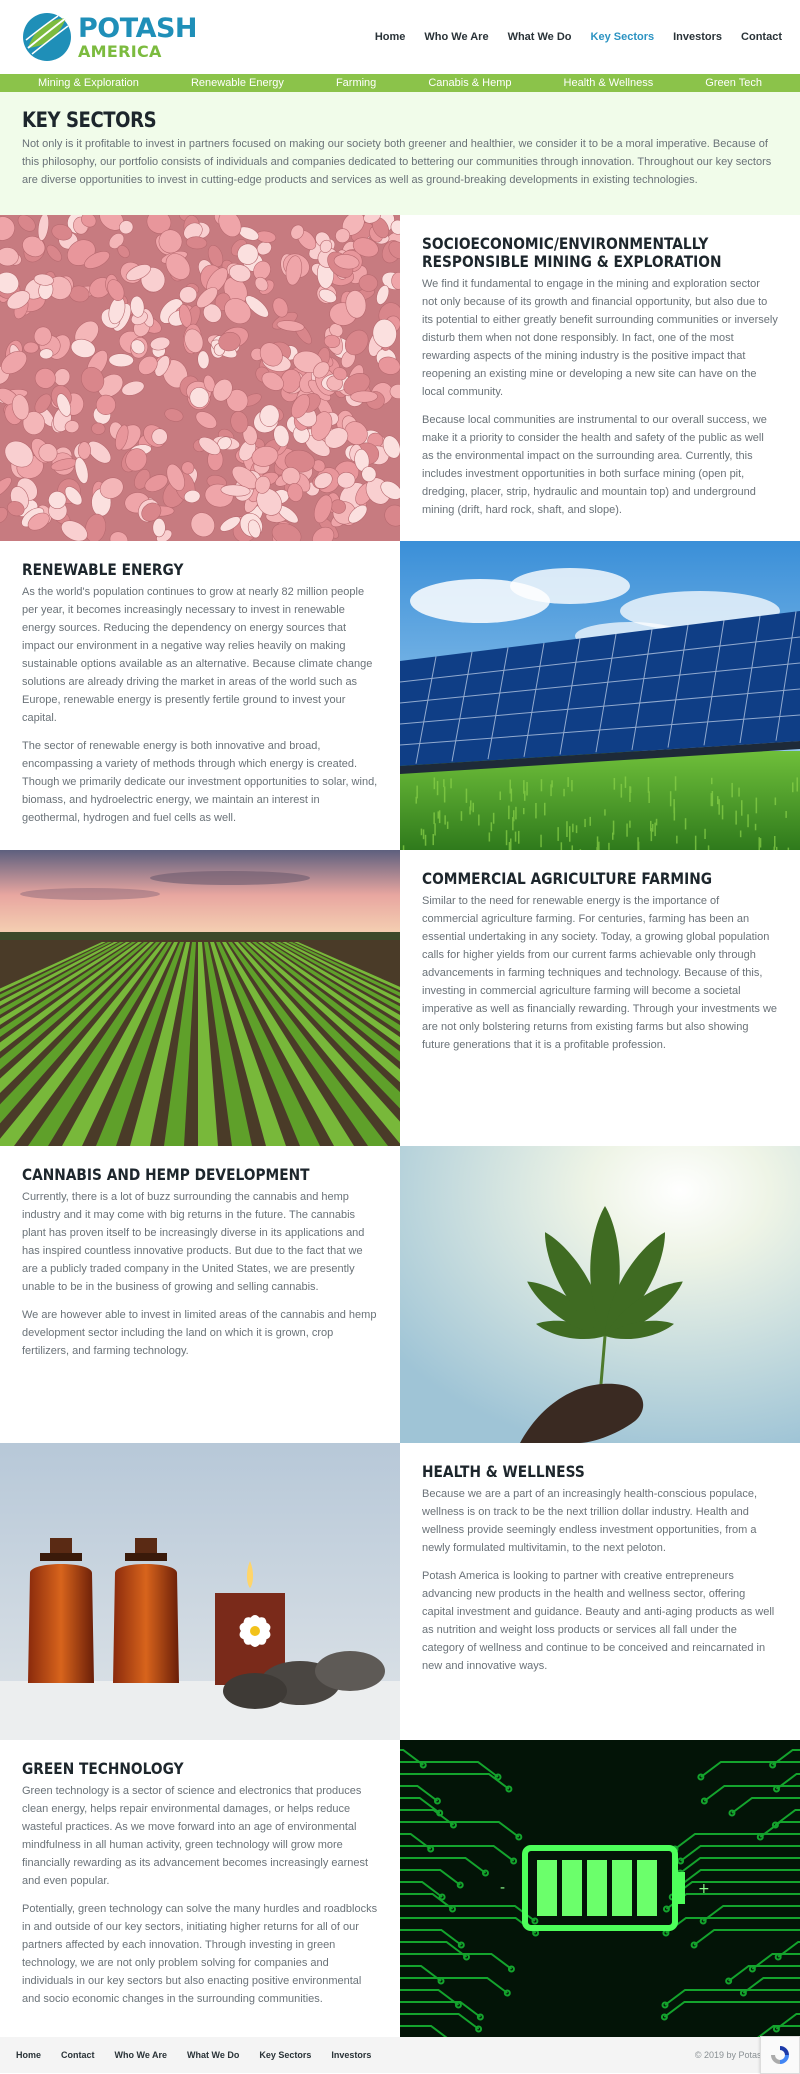 This screenshot has height=2074, width=800. What do you see at coordinates (78, 2055) in the screenshot?
I see `footer-link-contact: Contact` at bounding box center [78, 2055].